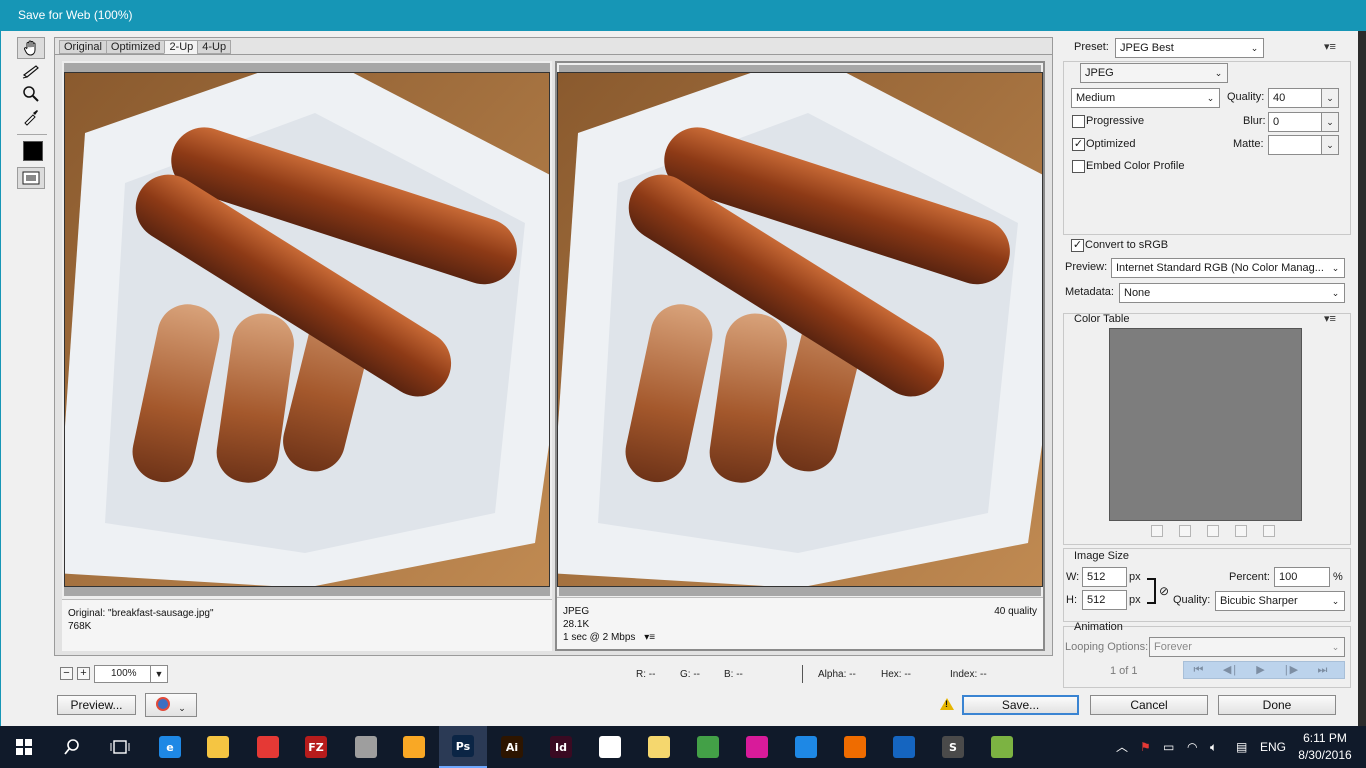  Describe the element at coordinates (1232, 293) in the screenshot. I see `metadata-select: None ⌄` at that location.